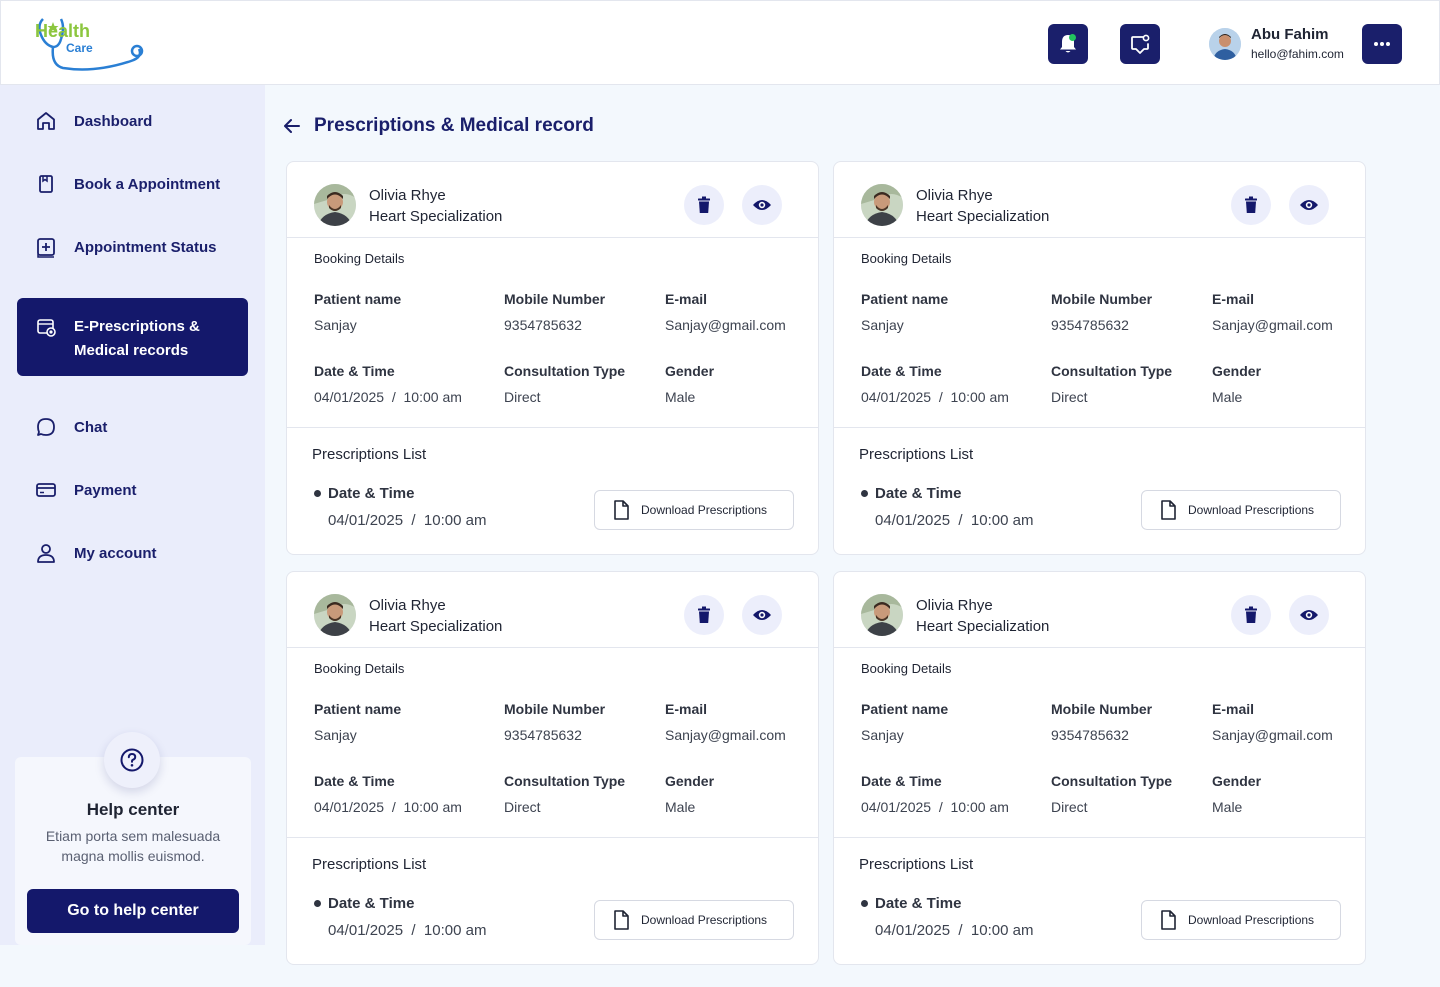 The image size is (1440, 987). Describe the element at coordinates (543, 735) in the screenshot. I see `mobile-number-value: 9354785632` at that location.